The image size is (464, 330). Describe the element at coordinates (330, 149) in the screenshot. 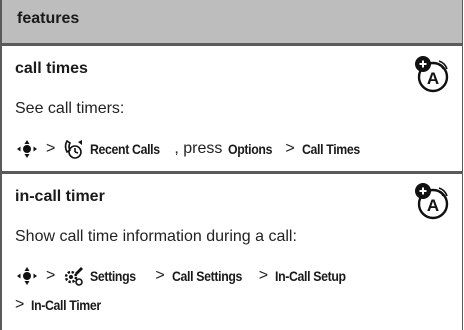

I see `menu-item-call-times: Call Times` at that location.